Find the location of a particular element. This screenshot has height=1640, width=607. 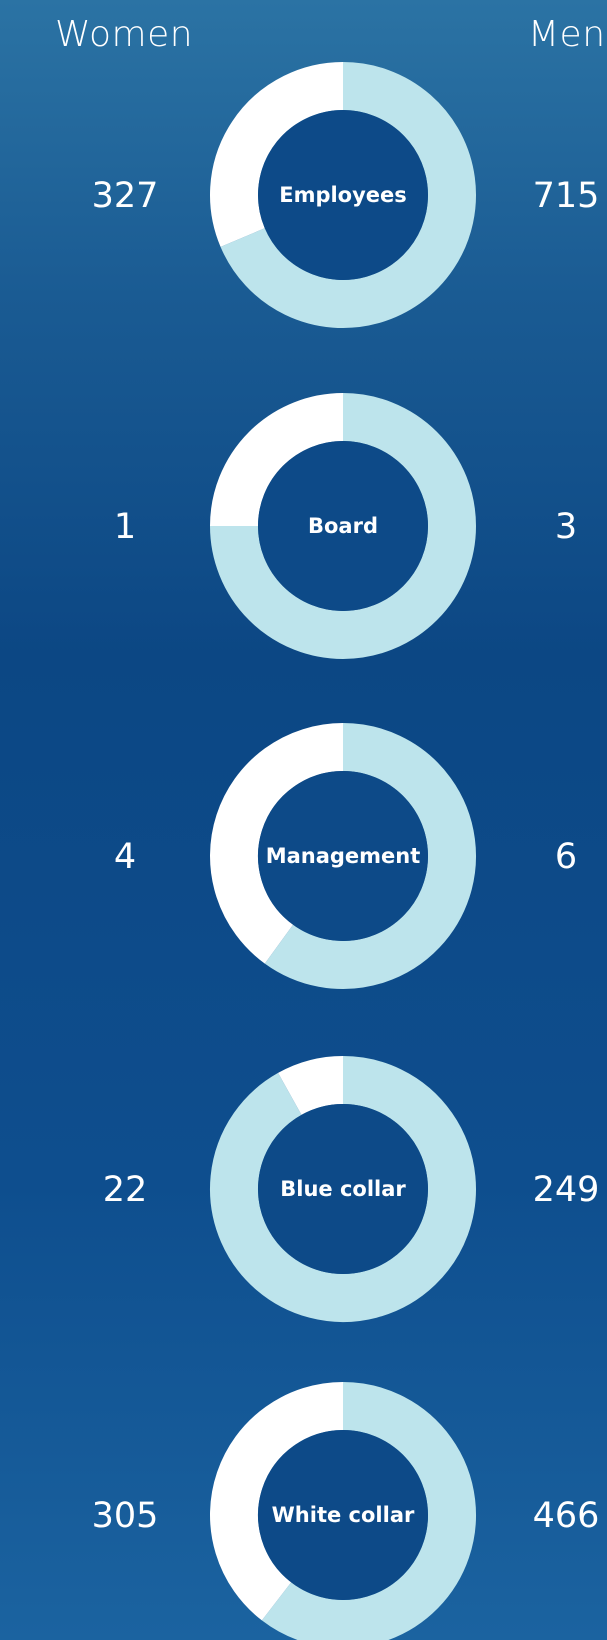

donut-management: Management 4 6 is located at coordinates (345, 856).